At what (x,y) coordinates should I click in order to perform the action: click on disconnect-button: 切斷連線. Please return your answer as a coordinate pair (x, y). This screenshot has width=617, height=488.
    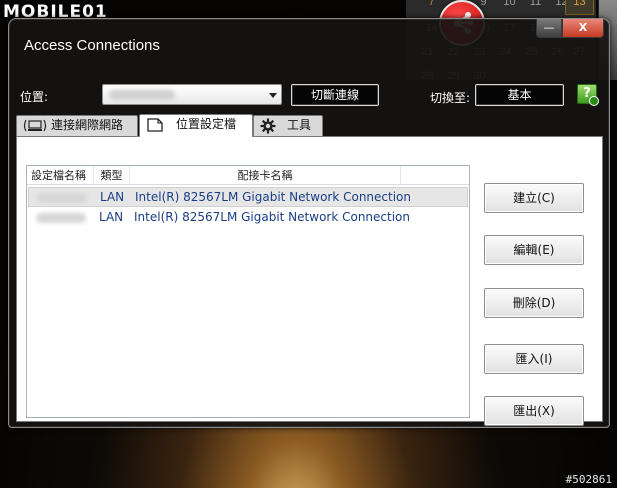
    Looking at the image, I should click on (335, 95).